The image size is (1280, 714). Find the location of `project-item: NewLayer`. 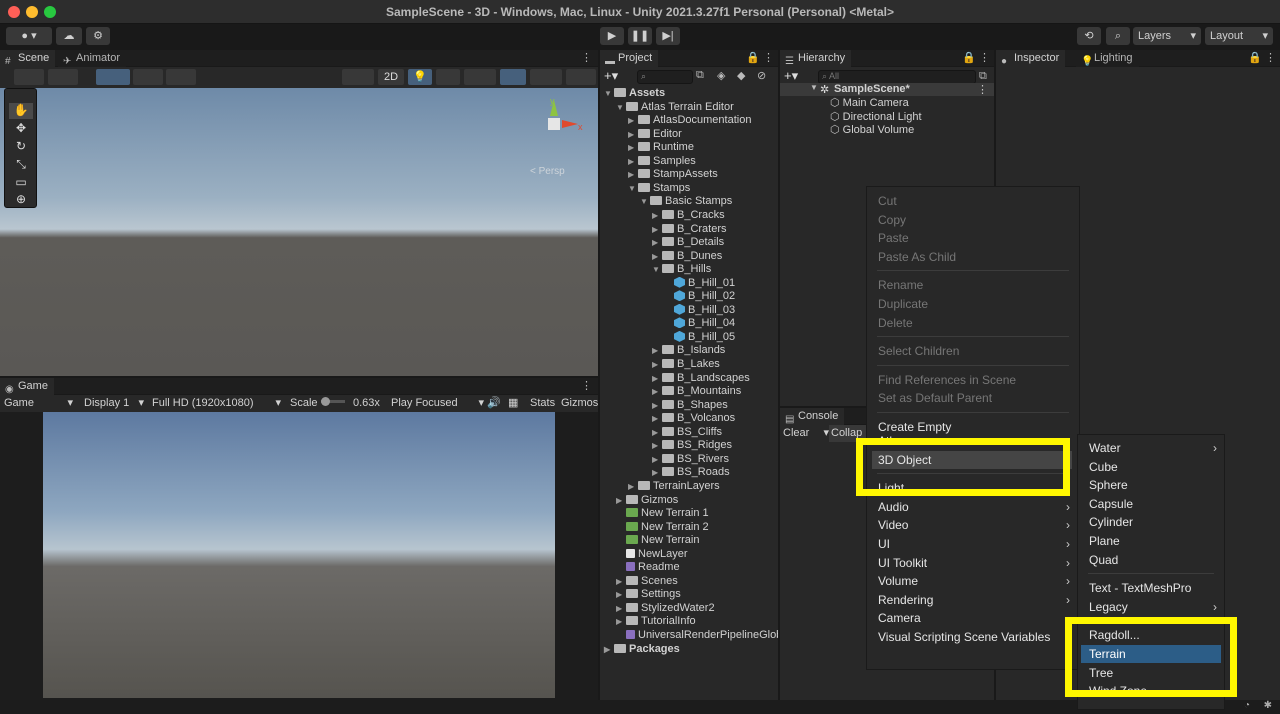

project-item: NewLayer is located at coordinates (652, 554).